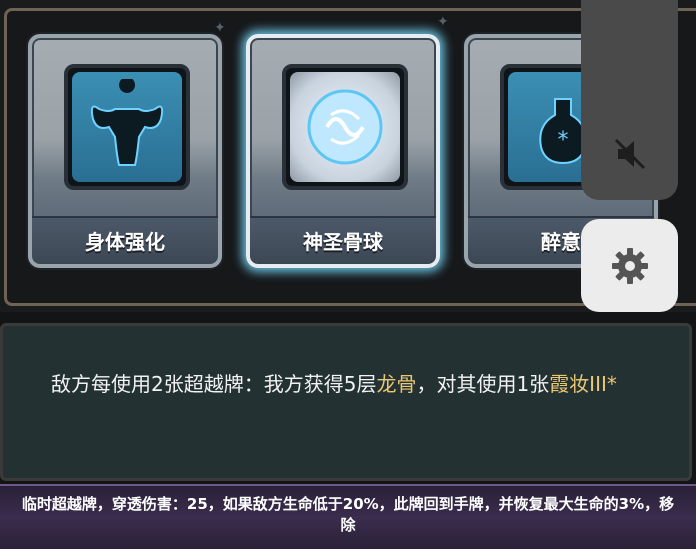 This screenshot has height=549, width=696. I want to click on mute-button, so click(629, 100).